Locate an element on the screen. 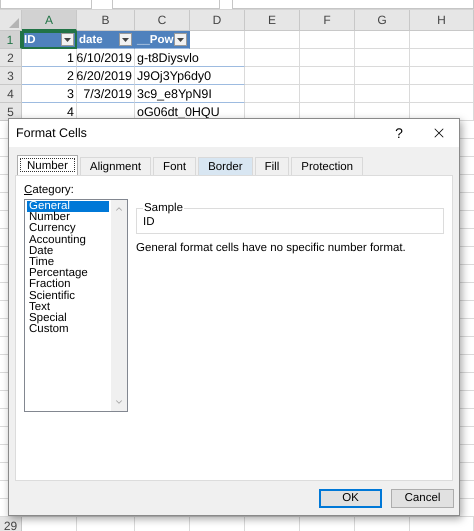  table-cell: 2 is located at coordinates (49, 76).